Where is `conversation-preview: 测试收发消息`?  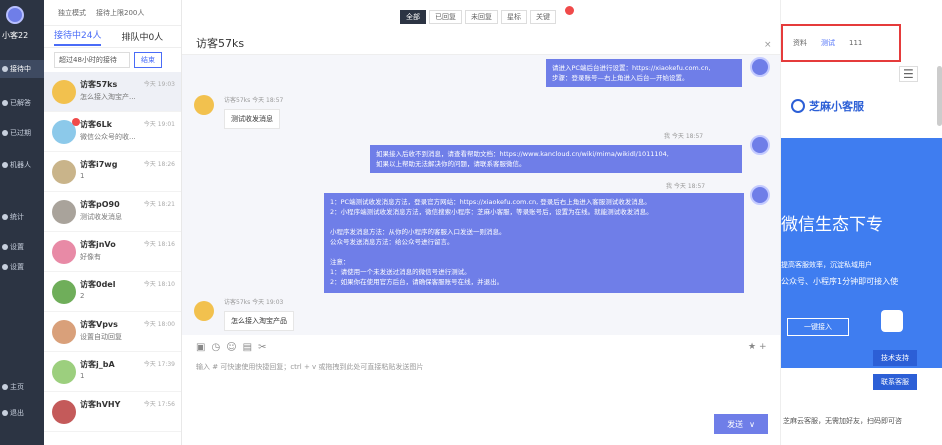
conversation-preview: 测试收发消息 is located at coordinates (101, 217).